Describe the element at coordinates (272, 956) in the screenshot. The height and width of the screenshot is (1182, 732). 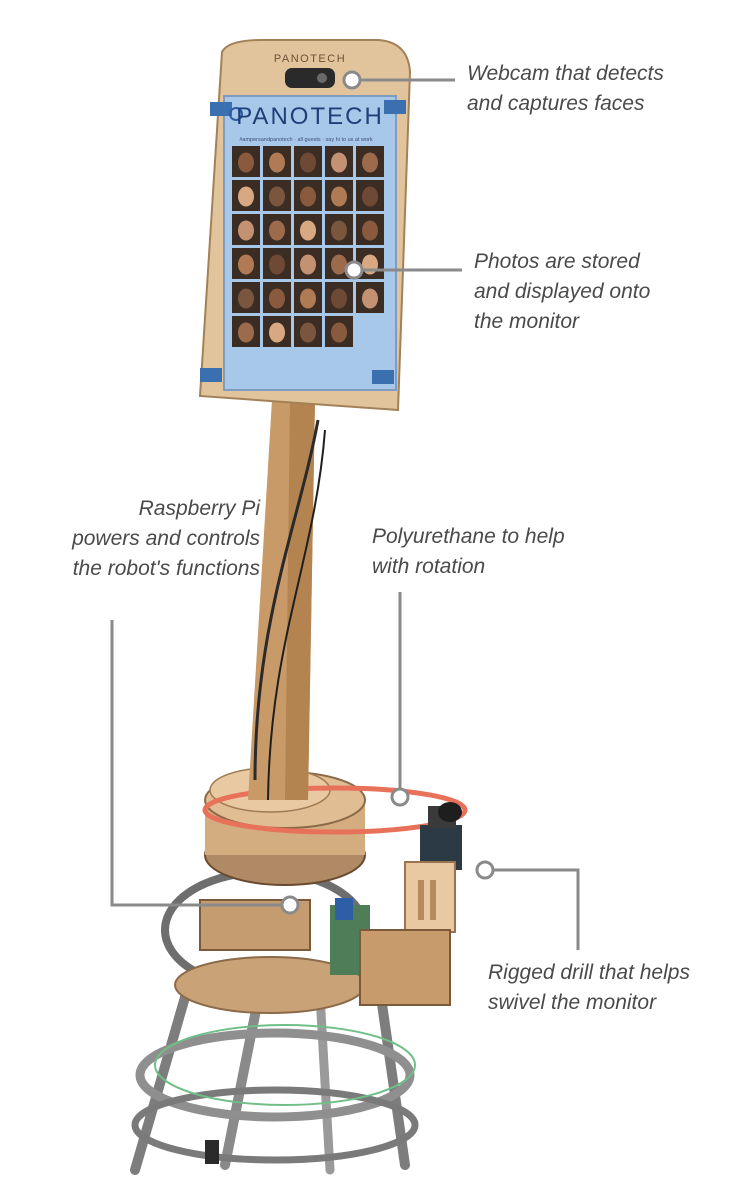
I see `base-platform` at that location.